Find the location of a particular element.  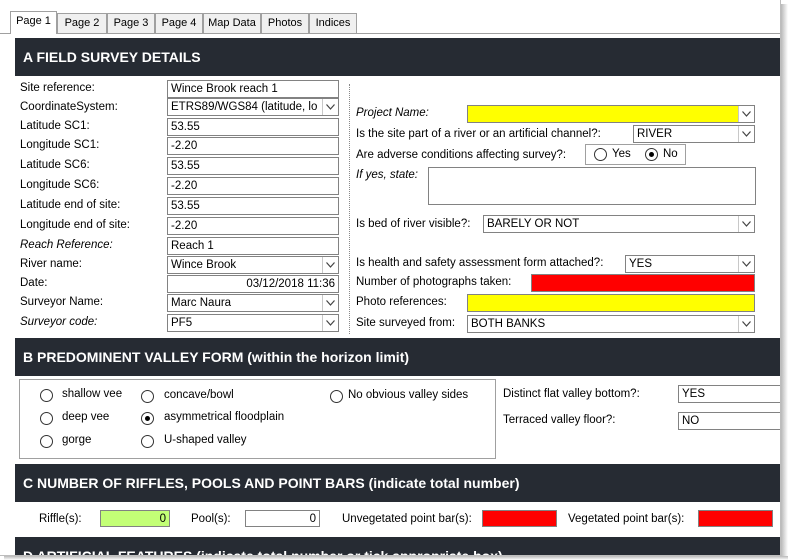

tab-page-4: Page 4 is located at coordinates (179, 23).